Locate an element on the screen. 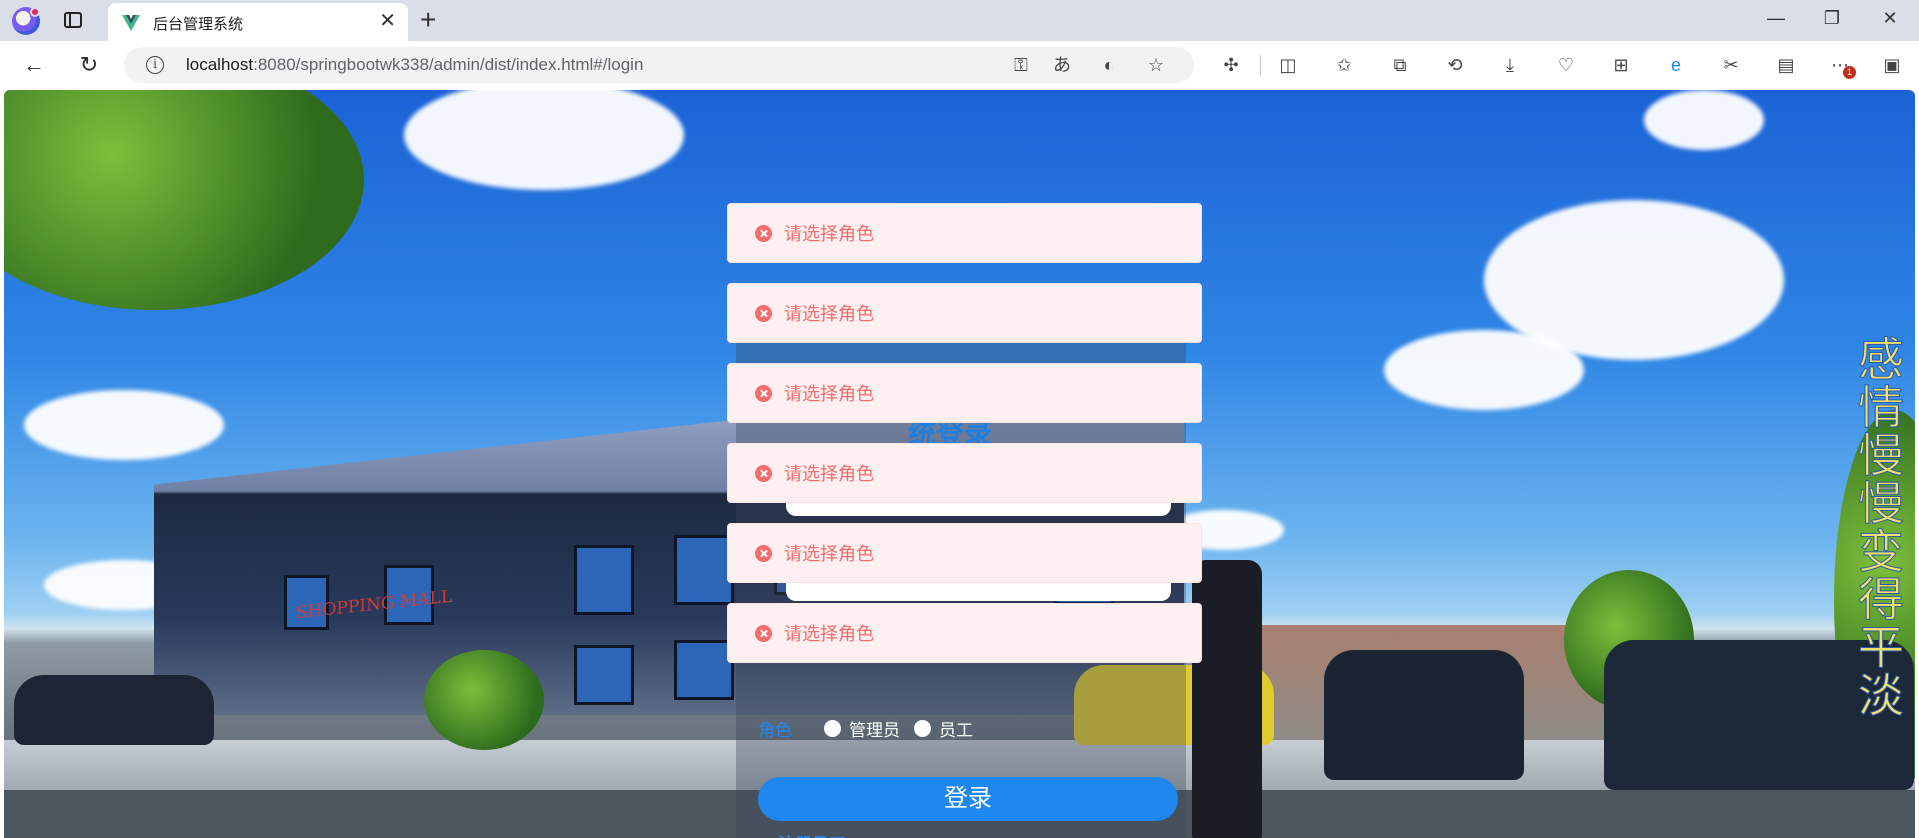 This screenshot has height=838, width=1919. tab-close-icon: ✕ is located at coordinates (387, 21).